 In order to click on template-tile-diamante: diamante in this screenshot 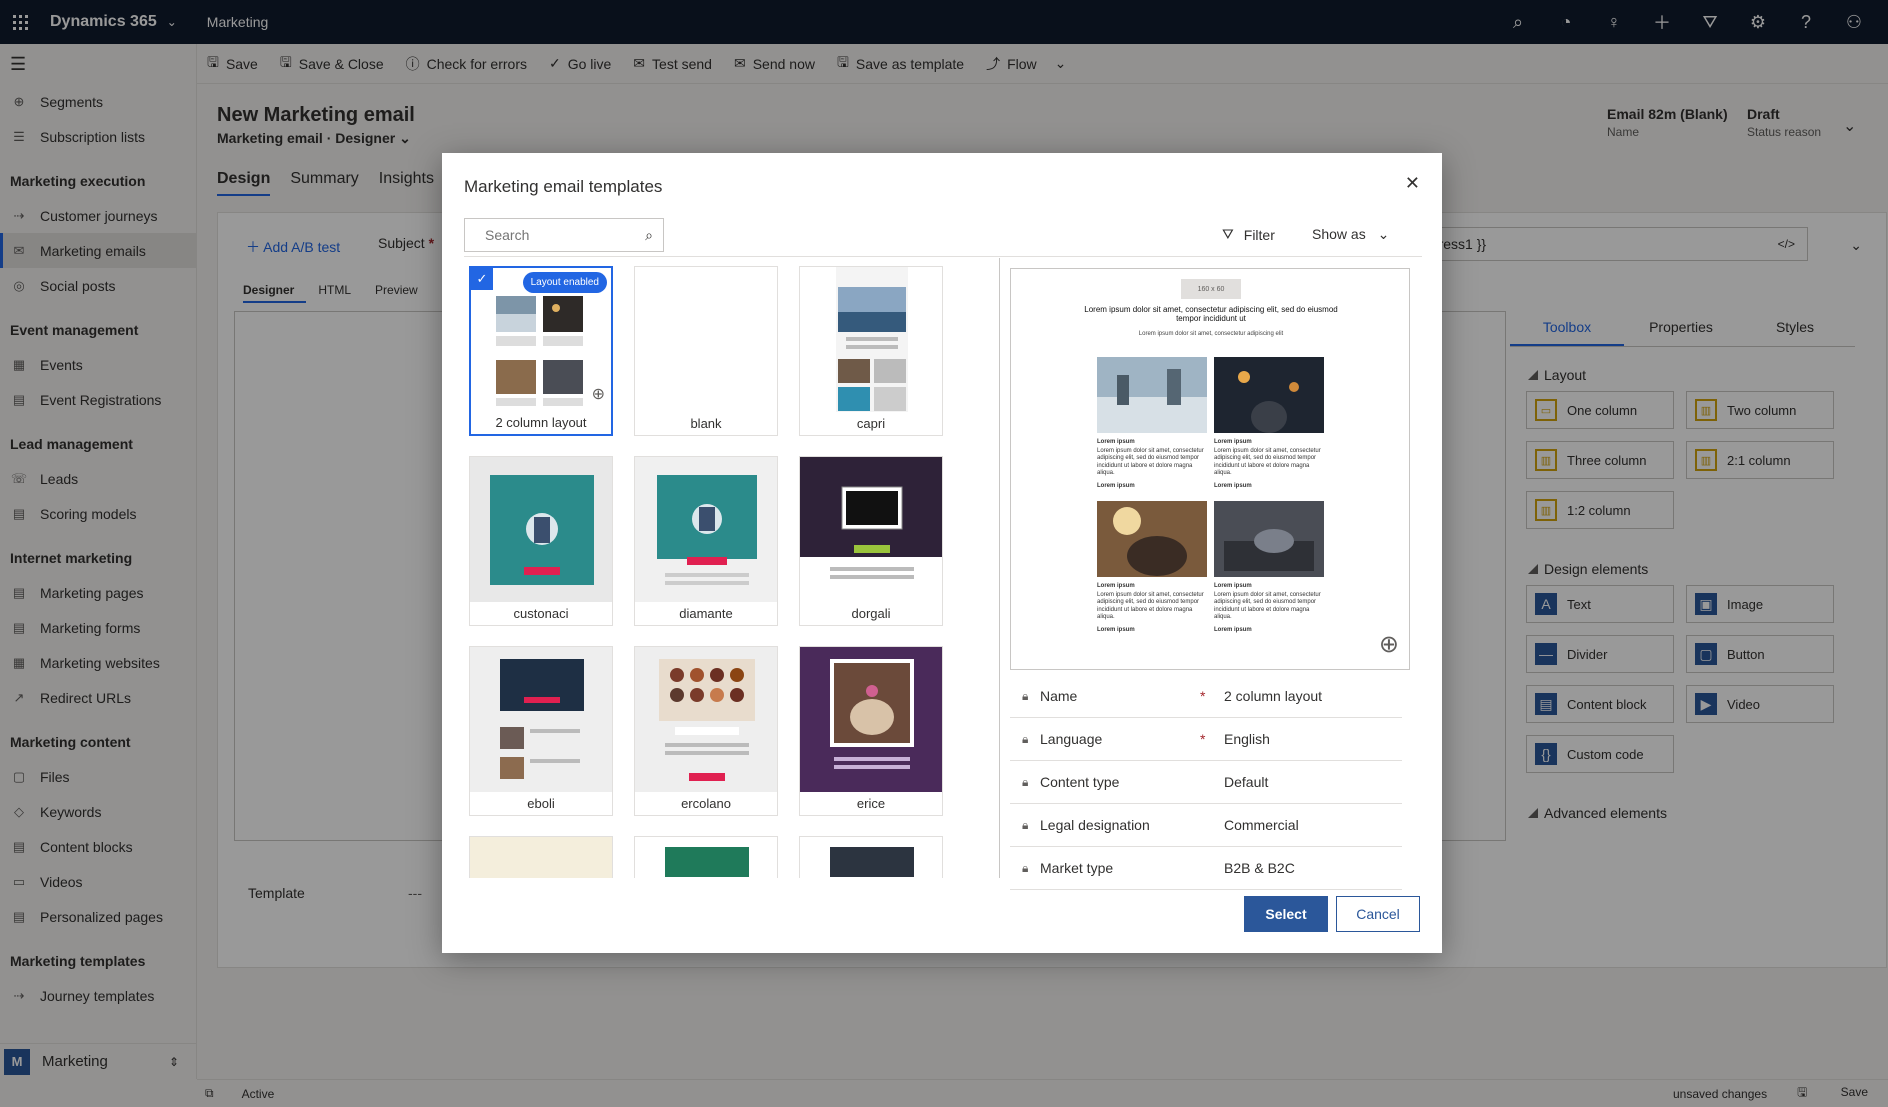, I will do `click(706, 541)`.